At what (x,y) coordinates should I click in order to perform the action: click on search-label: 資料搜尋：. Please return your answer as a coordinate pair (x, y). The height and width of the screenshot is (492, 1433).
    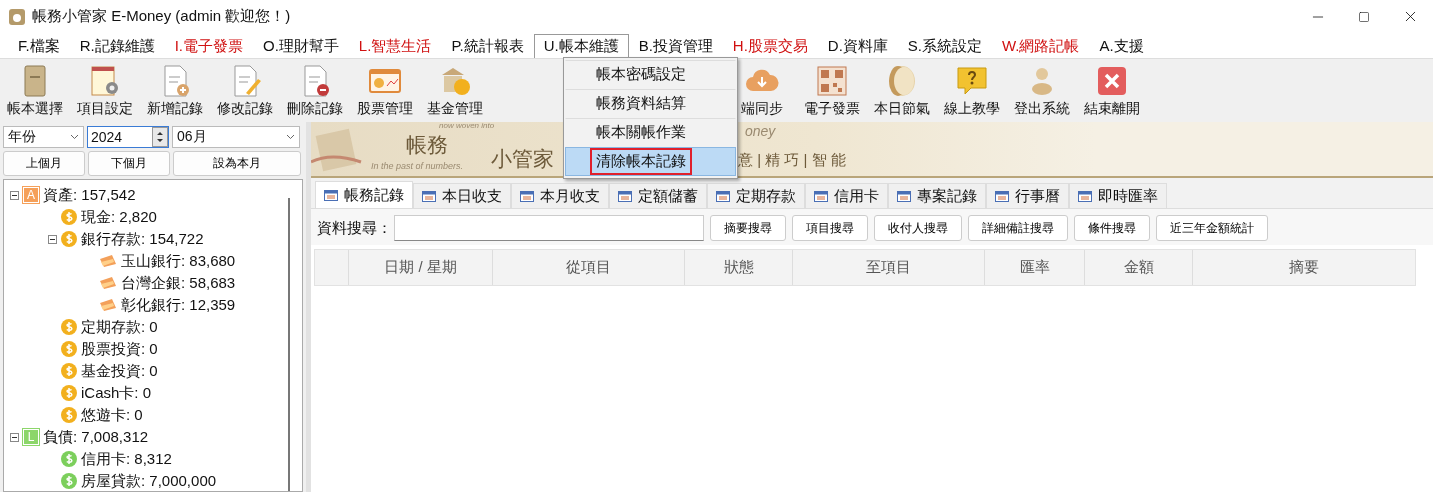
    Looking at the image, I should click on (354, 228).